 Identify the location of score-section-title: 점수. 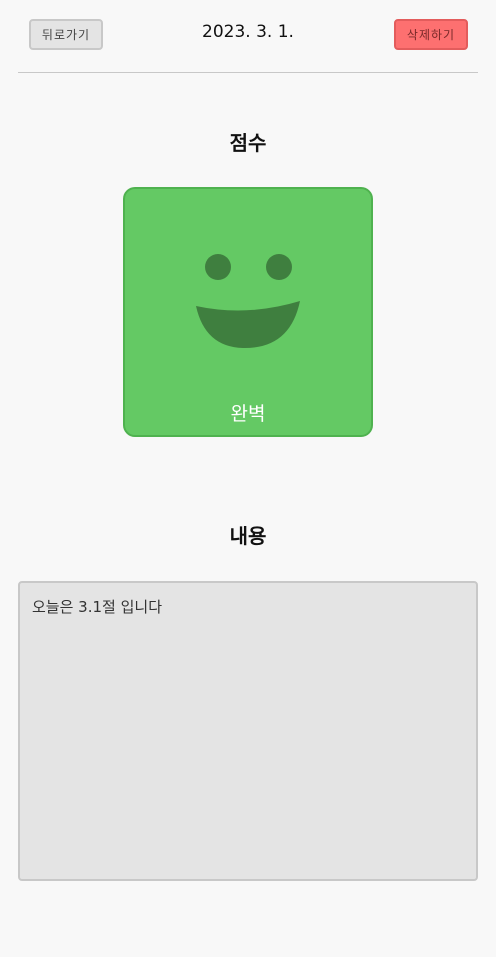
(248, 143).